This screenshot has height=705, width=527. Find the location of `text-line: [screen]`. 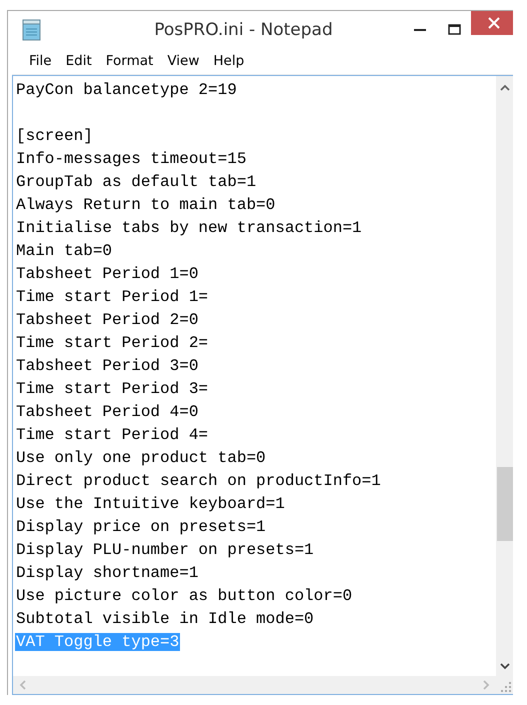

text-line: [screen] is located at coordinates (54, 136).